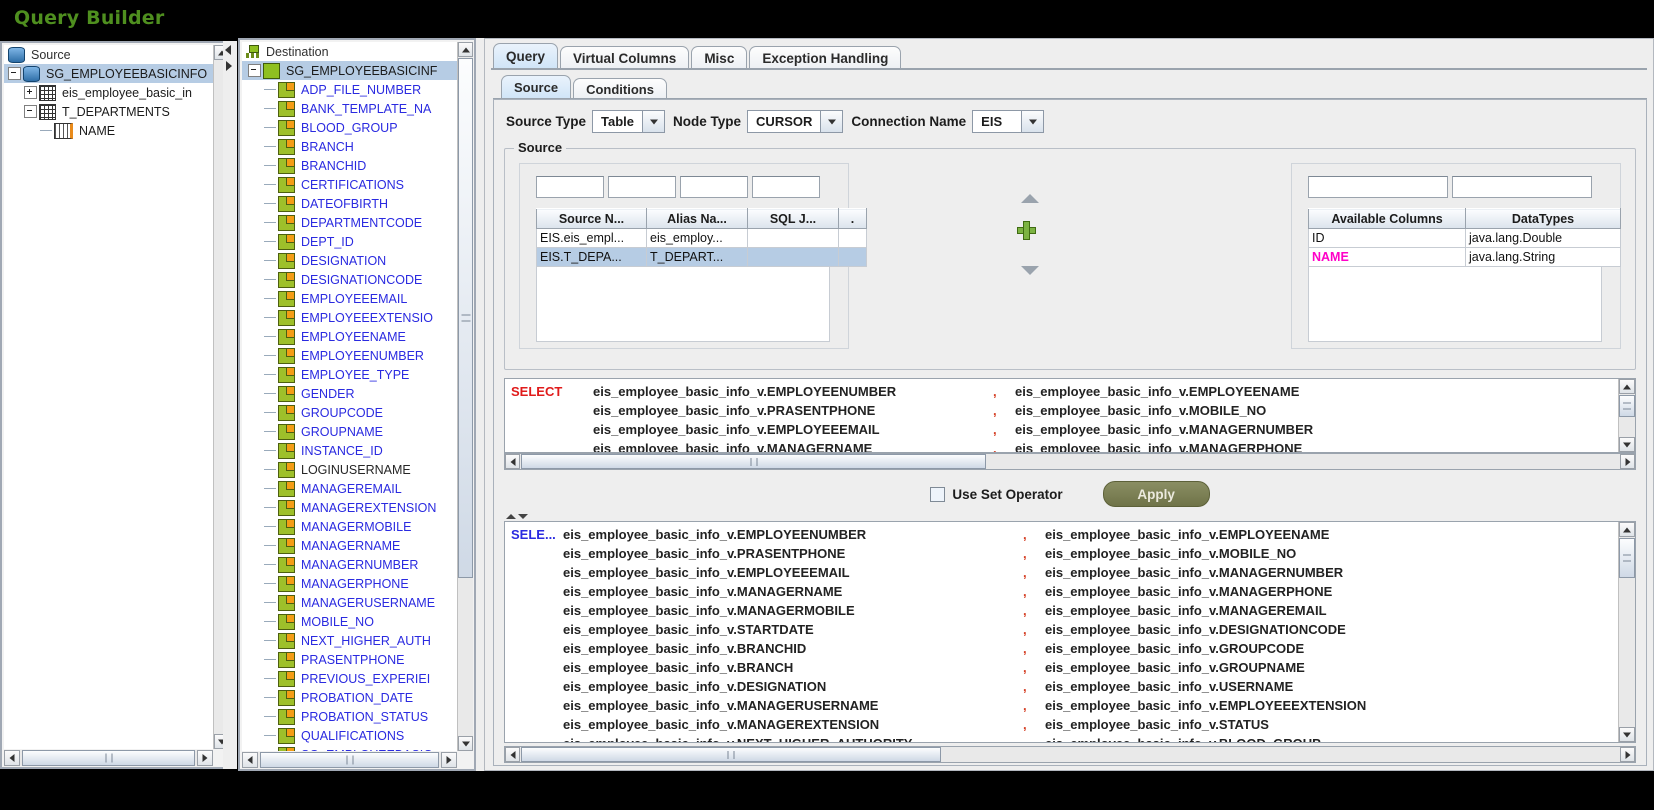 The image size is (1654, 810). I want to click on sql-preview-horizontal-scrollbar, so click(1070, 461).